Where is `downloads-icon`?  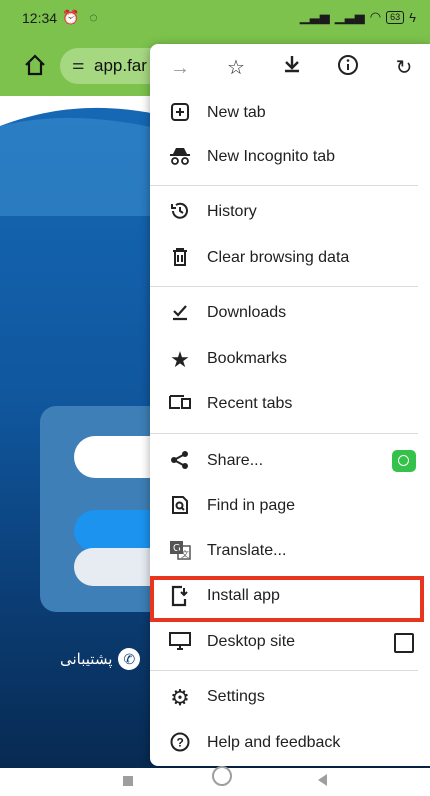 downloads-icon is located at coordinates (180, 314).